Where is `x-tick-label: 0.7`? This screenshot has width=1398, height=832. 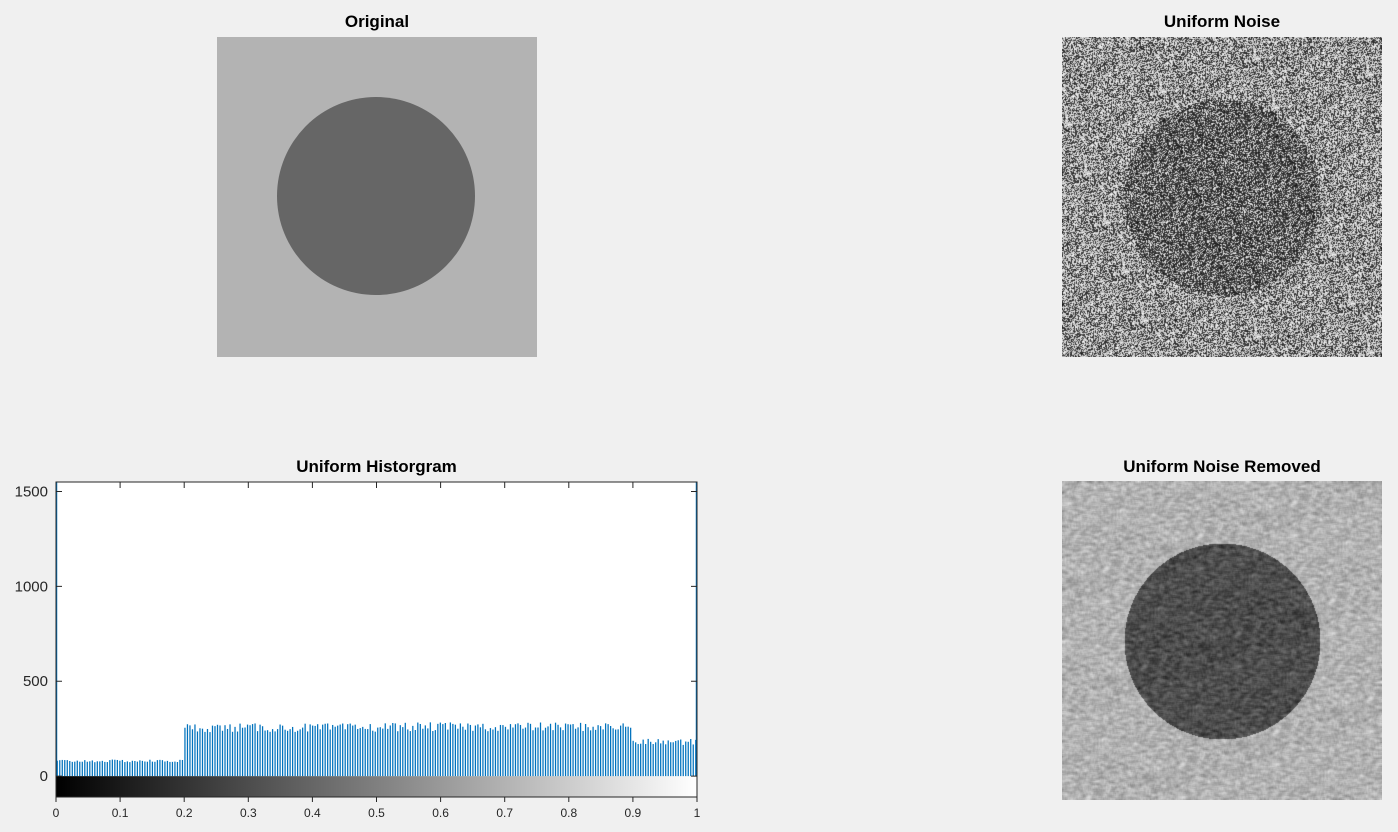
x-tick-label: 0.7 is located at coordinates (504, 813).